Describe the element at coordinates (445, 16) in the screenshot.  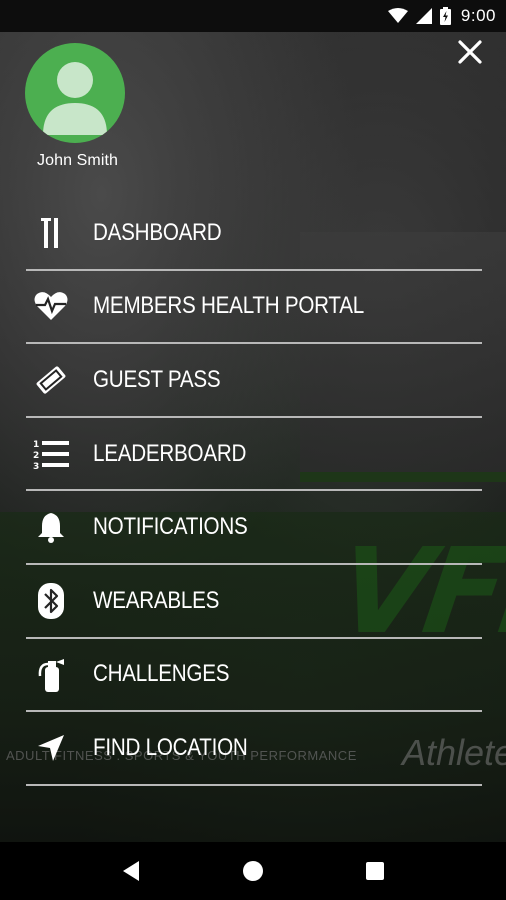
I see `battery-icon` at that location.